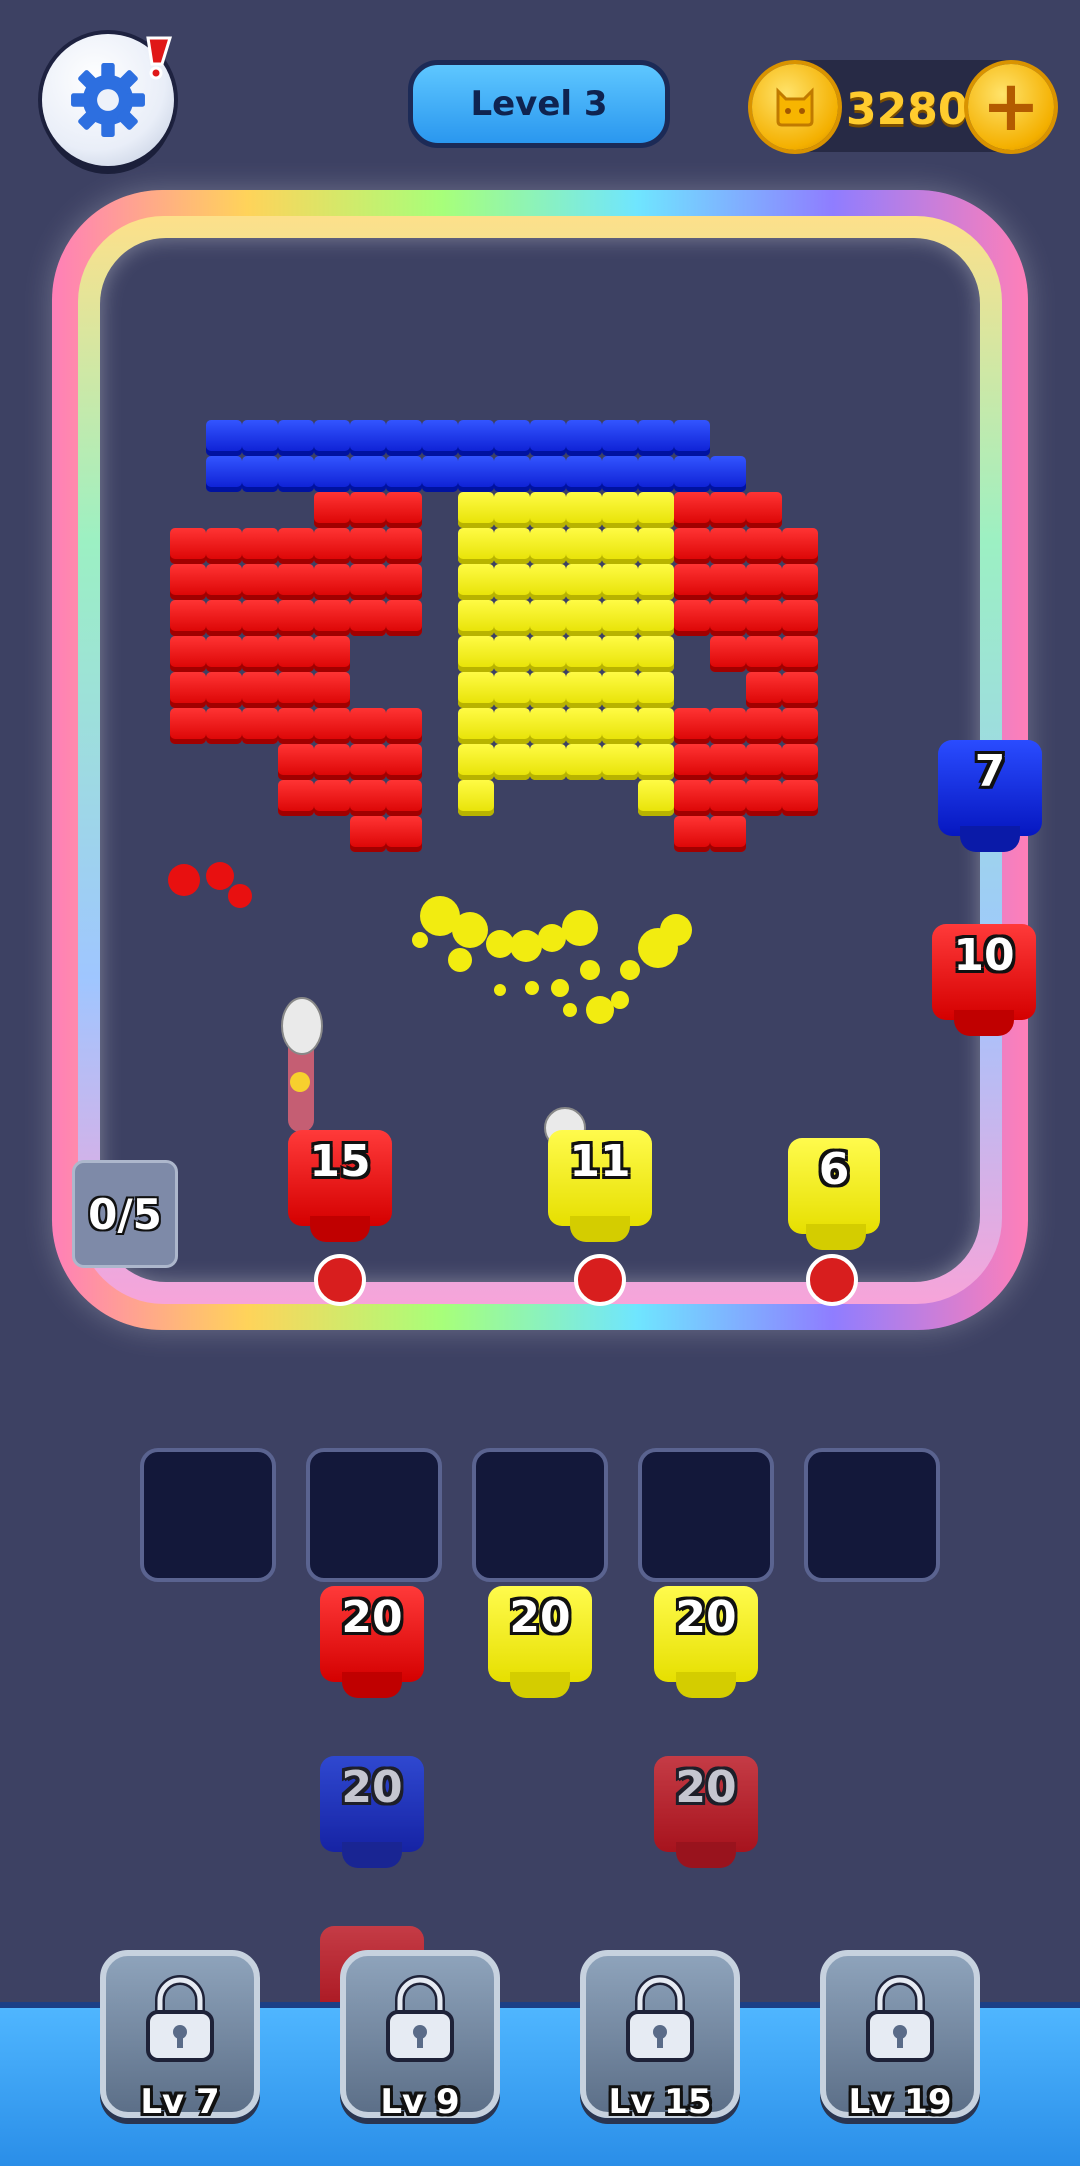 Image resolution: width=1080 pixels, height=2166 pixels. Describe the element at coordinates (108, 100) in the screenshot. I see `gear-icon` at that location.